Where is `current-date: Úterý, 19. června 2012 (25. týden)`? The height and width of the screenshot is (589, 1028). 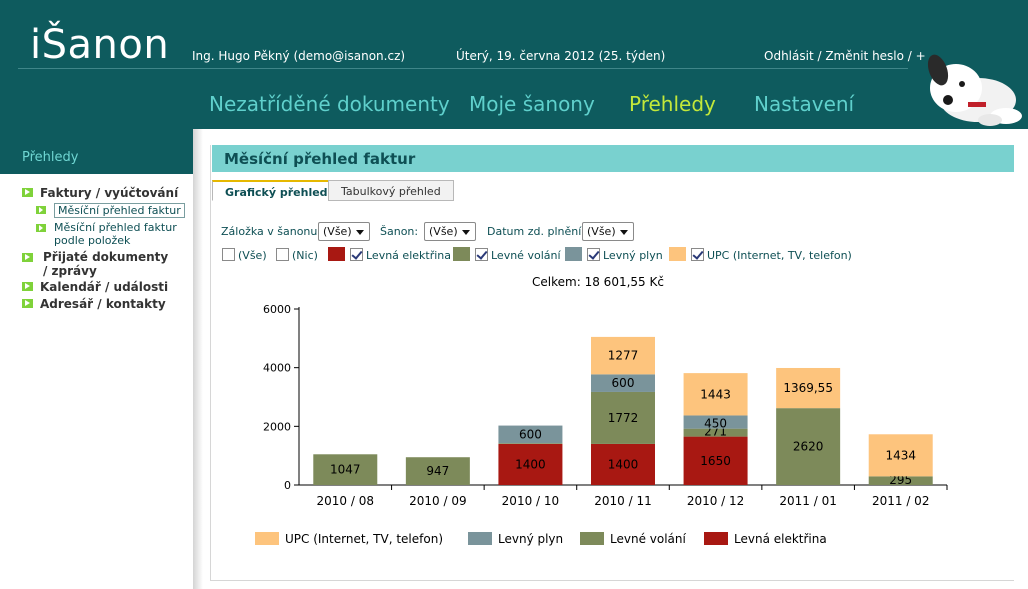 current-date: Úterý, 19. června 2012 (25. týden) is located at coordinates (561, 56).